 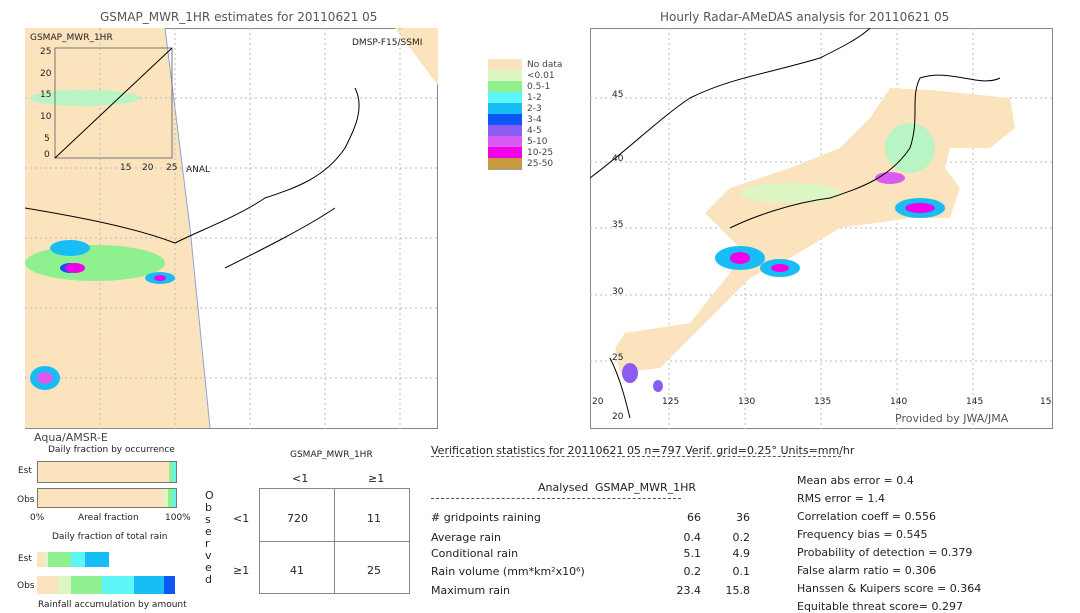 What do you see at coordinates (563, 487) in the screenshot?
I see `col-analysed: Analysed` at bounding box center [563, 487].